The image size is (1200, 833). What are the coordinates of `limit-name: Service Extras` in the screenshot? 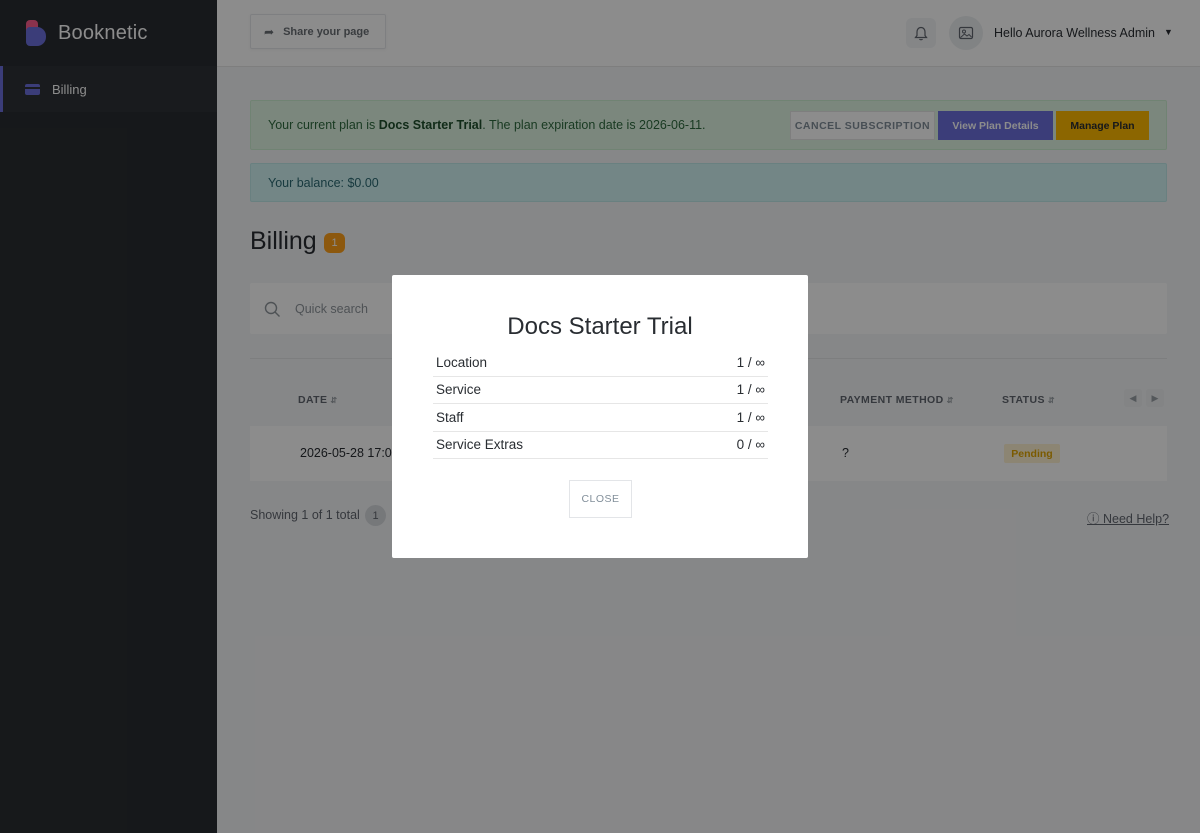 It's located at (480, 445).